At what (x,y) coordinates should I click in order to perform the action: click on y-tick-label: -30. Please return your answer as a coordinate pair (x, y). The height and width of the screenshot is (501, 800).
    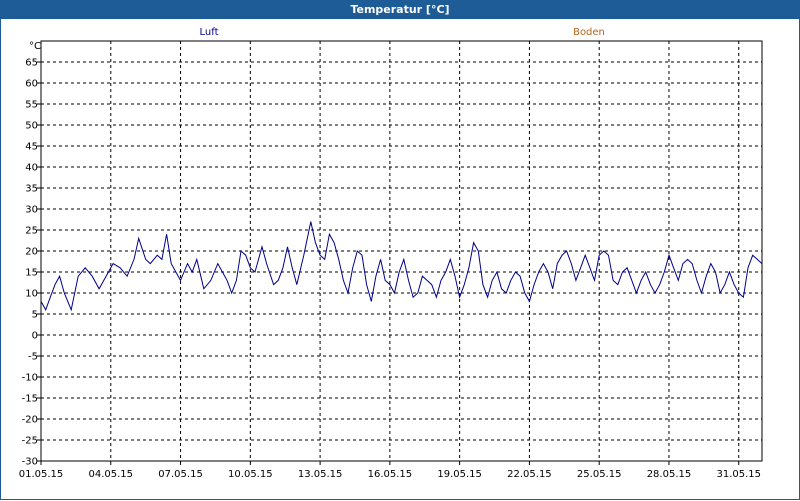
    Looking at the image, I should click on (30, 462).